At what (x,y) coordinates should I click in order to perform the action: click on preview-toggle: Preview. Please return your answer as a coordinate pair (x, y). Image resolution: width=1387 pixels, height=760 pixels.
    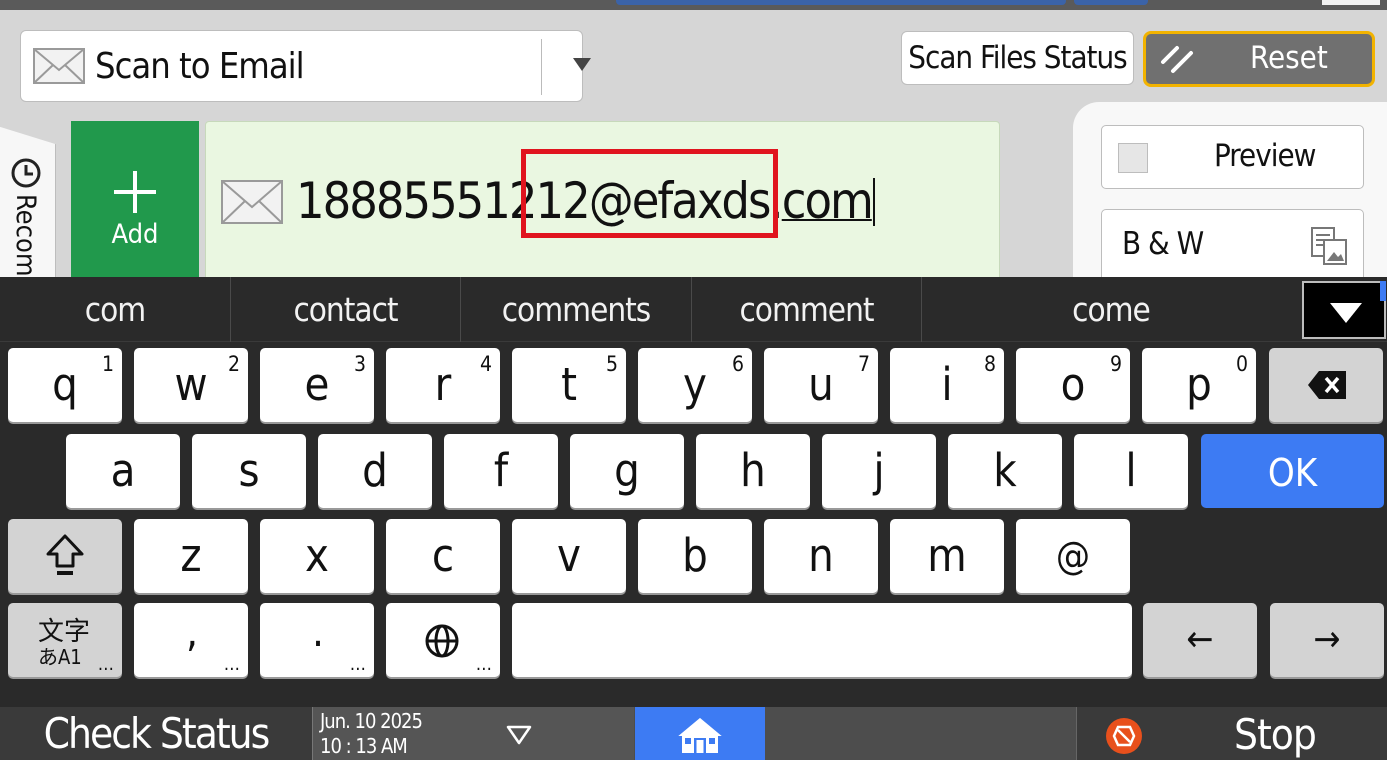
    Looking at the image, I should click on (1232, 157).